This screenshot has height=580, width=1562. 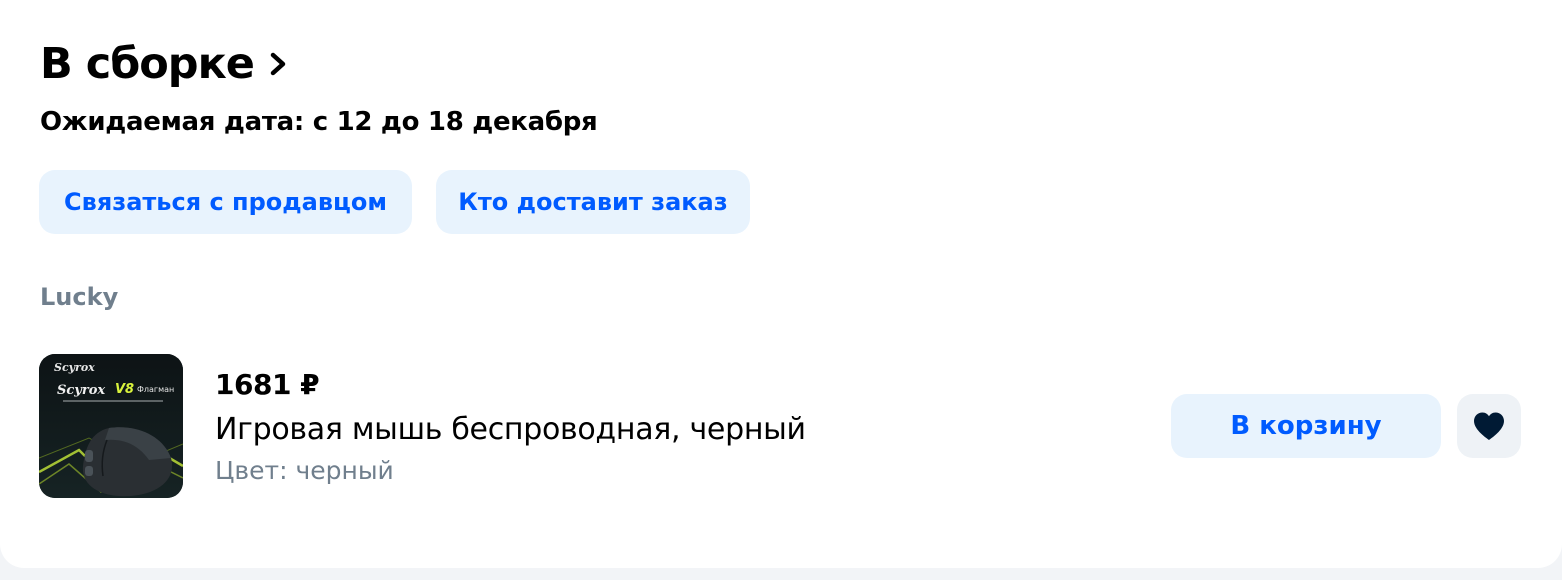 I want to click on chevron-right-icon, so click(x=279, y=64).